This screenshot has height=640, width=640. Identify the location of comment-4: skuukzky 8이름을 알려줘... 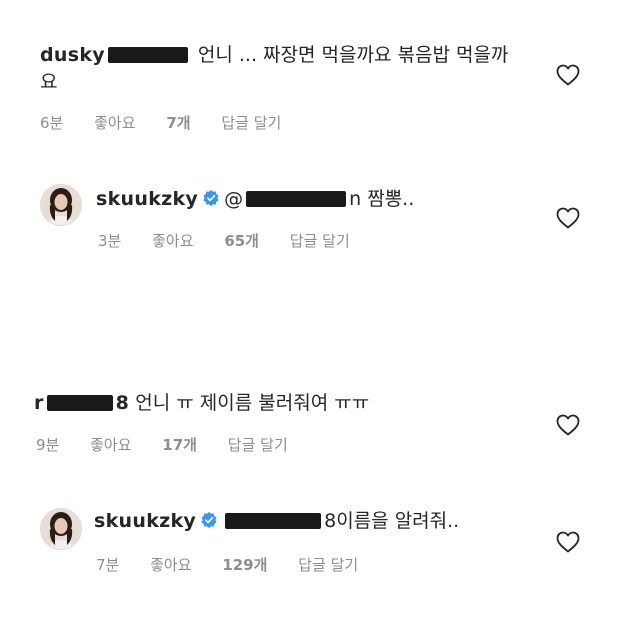
(309, 521).